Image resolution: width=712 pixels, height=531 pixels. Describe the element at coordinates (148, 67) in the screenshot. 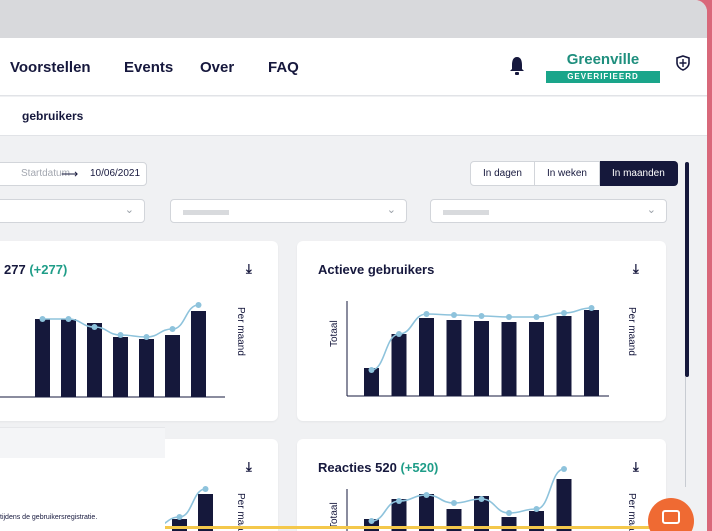

I see `nav-link-events: Events` at that location.